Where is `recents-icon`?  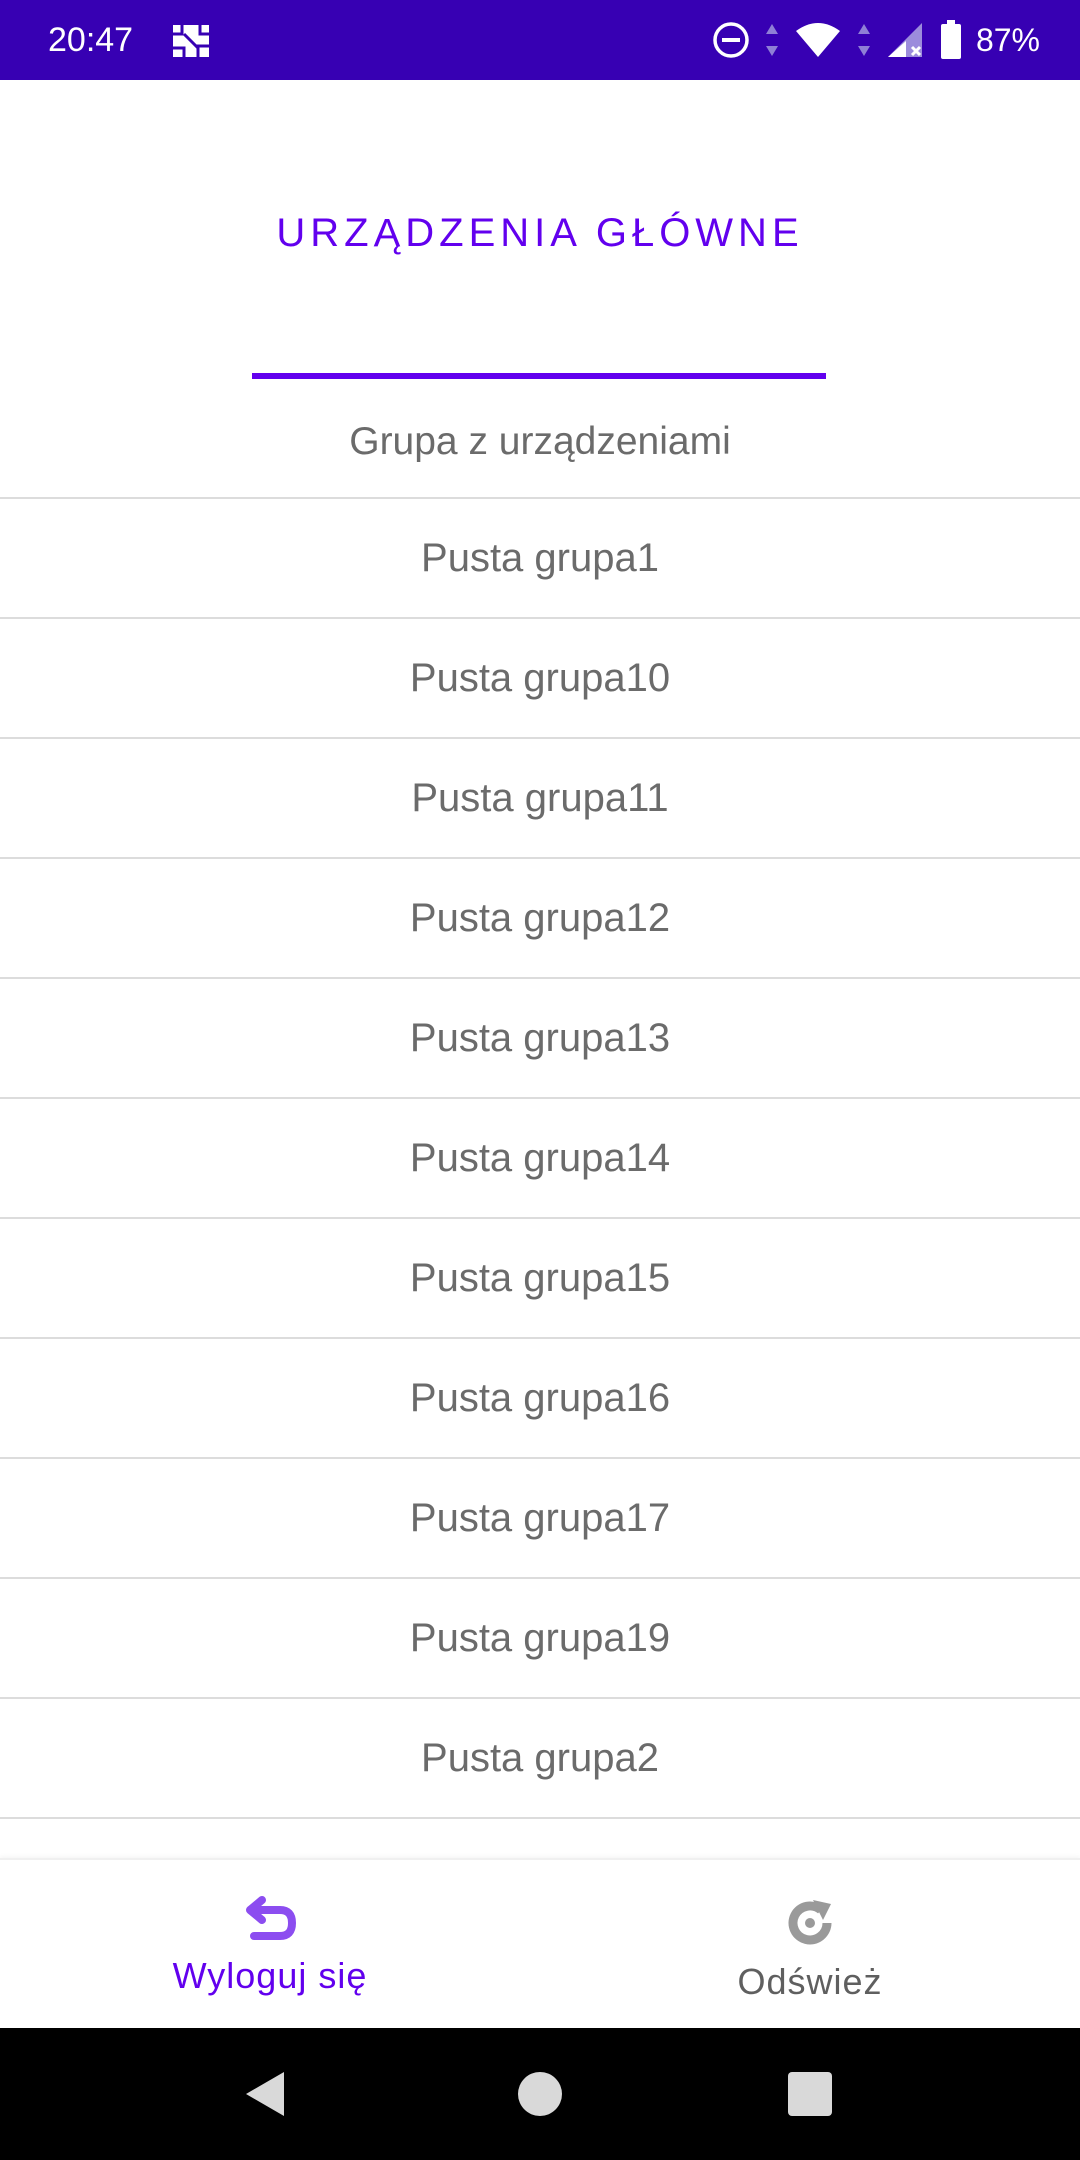
recents-icon is located at coordinates (810, 2094).